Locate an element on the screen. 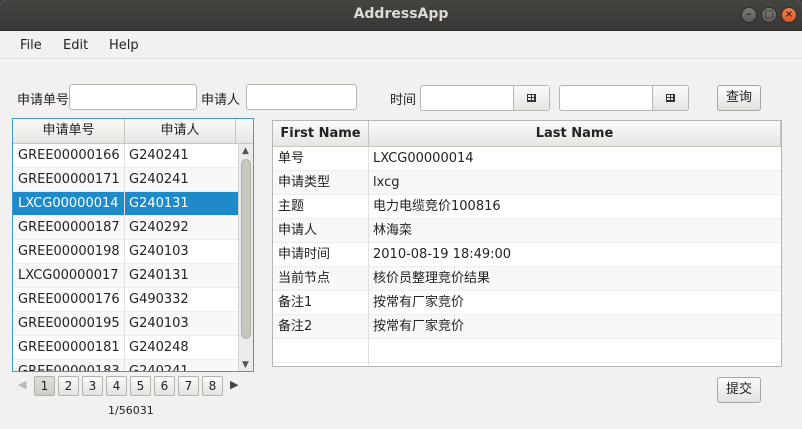  table-row: GREE00000187 G240292 is located at coordinates (125, 228).